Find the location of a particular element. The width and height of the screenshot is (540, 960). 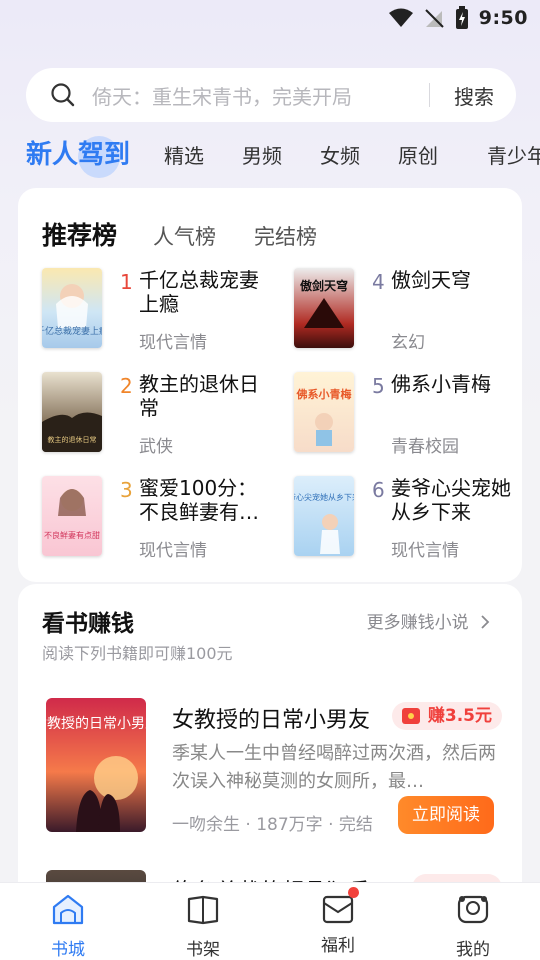

nav-label: 书城 is located at coordinates (68, 950).